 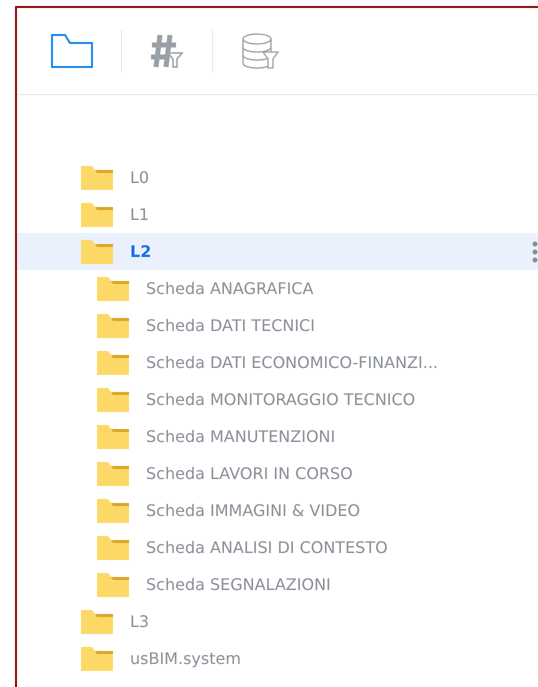 I want to click on tree-item: L0, so click(x=277, y=177).